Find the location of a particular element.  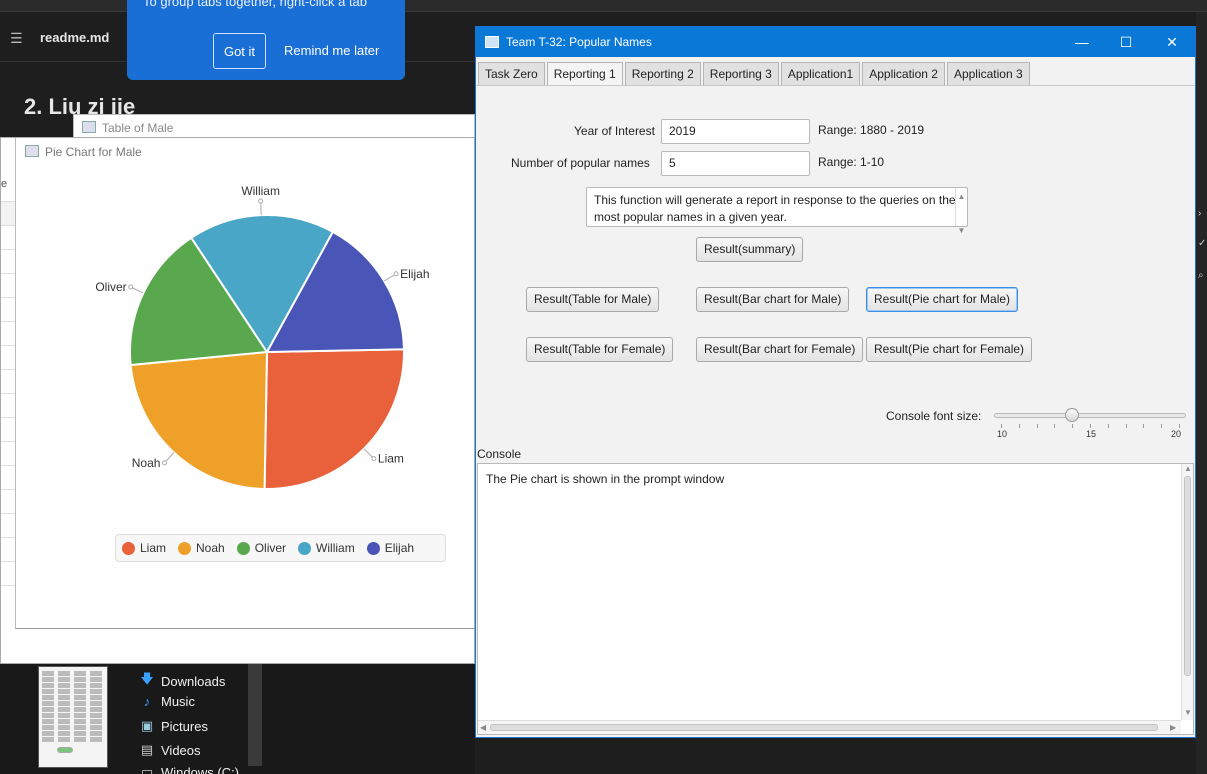

slider-tick-label: 15 is located at coordinates (1091, 434).